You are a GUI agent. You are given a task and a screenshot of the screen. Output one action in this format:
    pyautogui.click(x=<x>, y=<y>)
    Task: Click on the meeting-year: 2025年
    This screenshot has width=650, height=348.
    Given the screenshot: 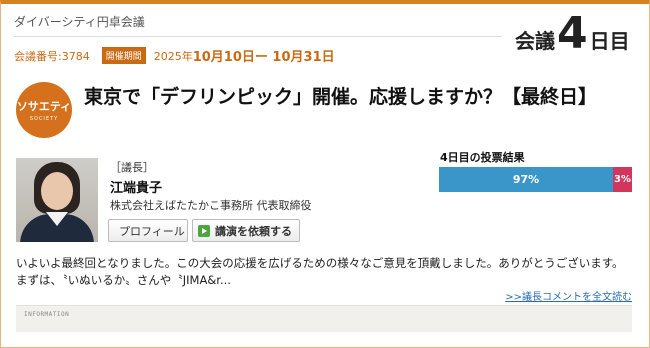 What is the action you would take?
    pyautogui.click(x=173, y=56)
    